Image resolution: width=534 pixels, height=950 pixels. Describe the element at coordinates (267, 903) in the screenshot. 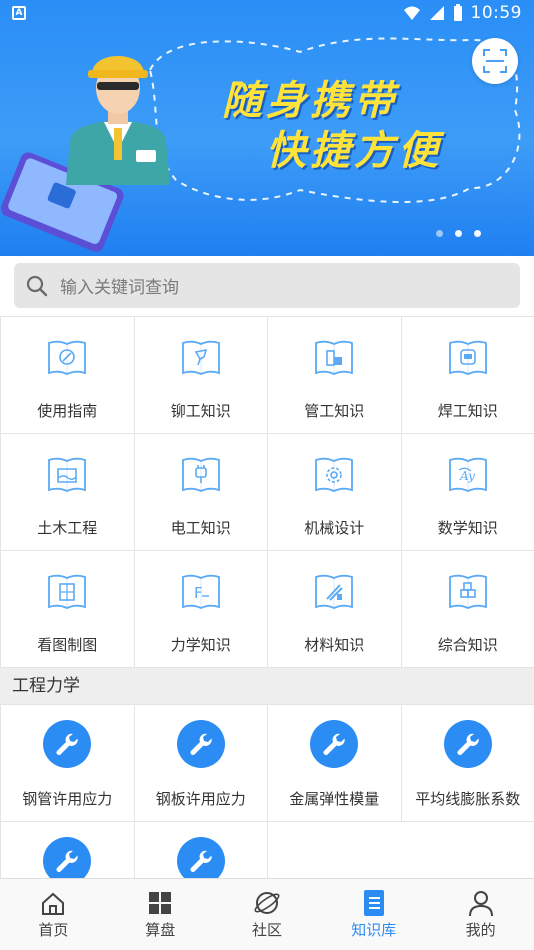

I see `planet-icon` at that location.